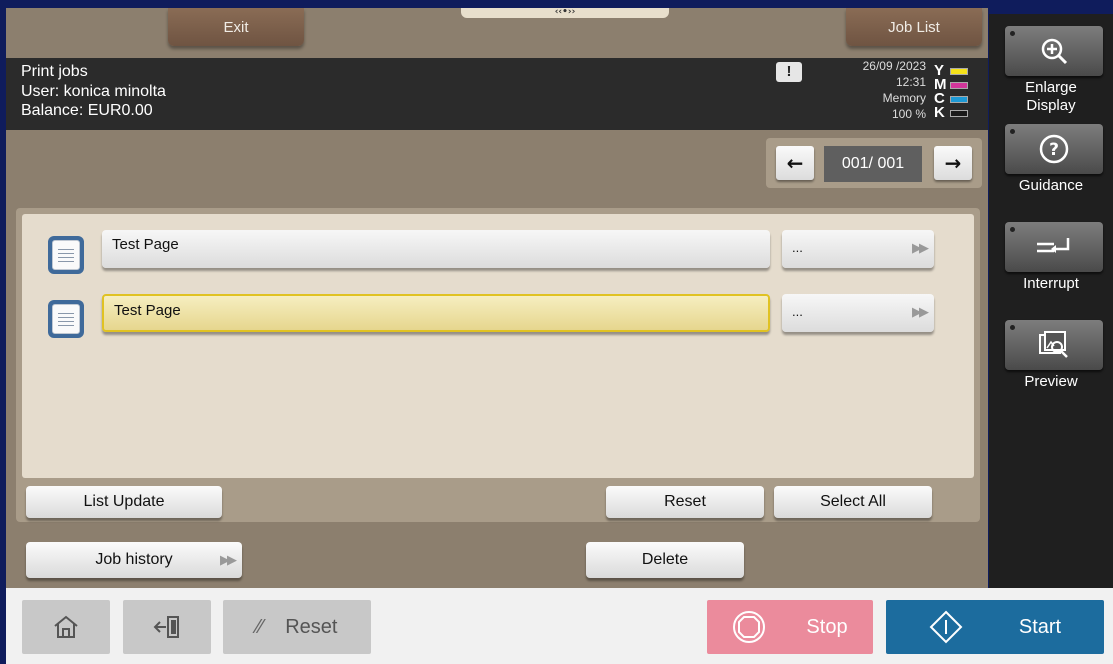  Describe the element at coordinates (790, 627) in the screenshot. I see `stop-button: Stop` at that location.